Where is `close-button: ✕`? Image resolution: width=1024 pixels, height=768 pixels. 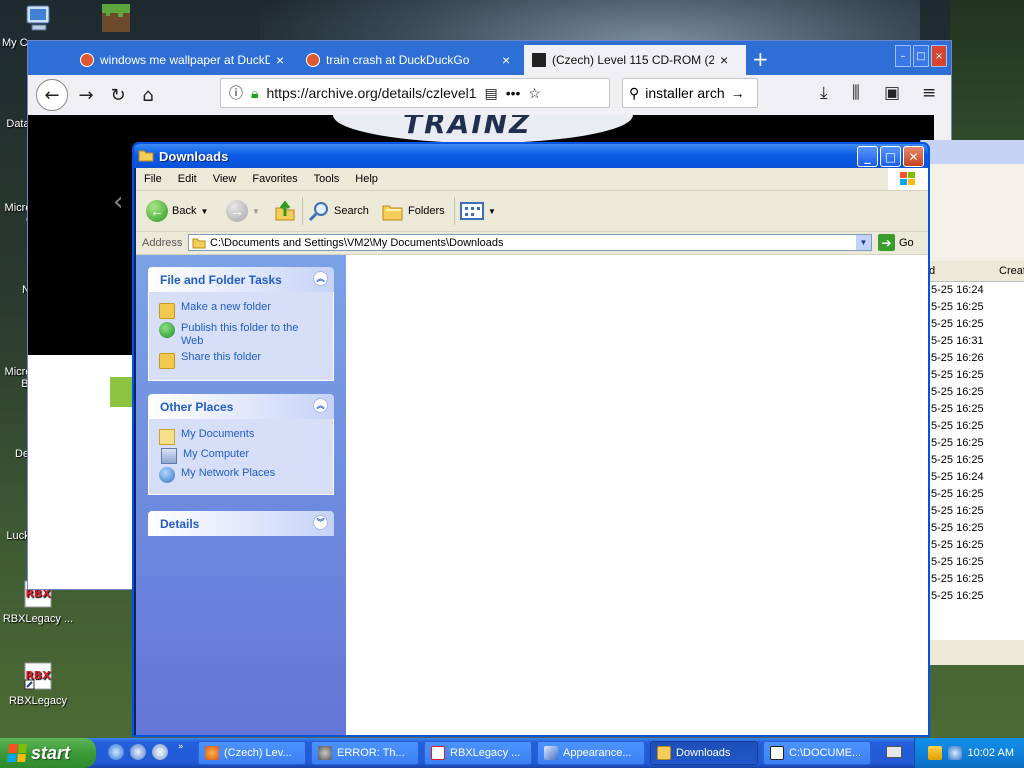
close-button: ✕ is located at coordinates (913, 156).